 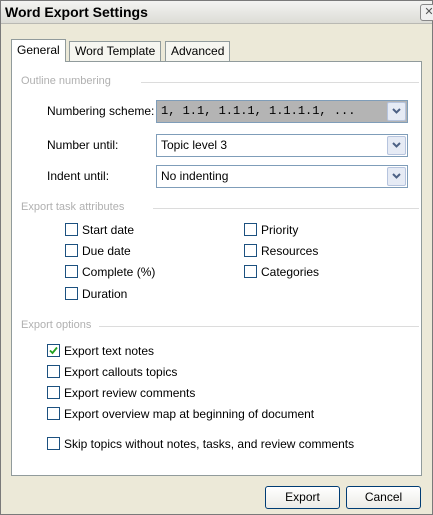 What do you see at coordinates (38, 50) in the screenshot?
I see `tab-general: General` at bounding box center [38, 50].